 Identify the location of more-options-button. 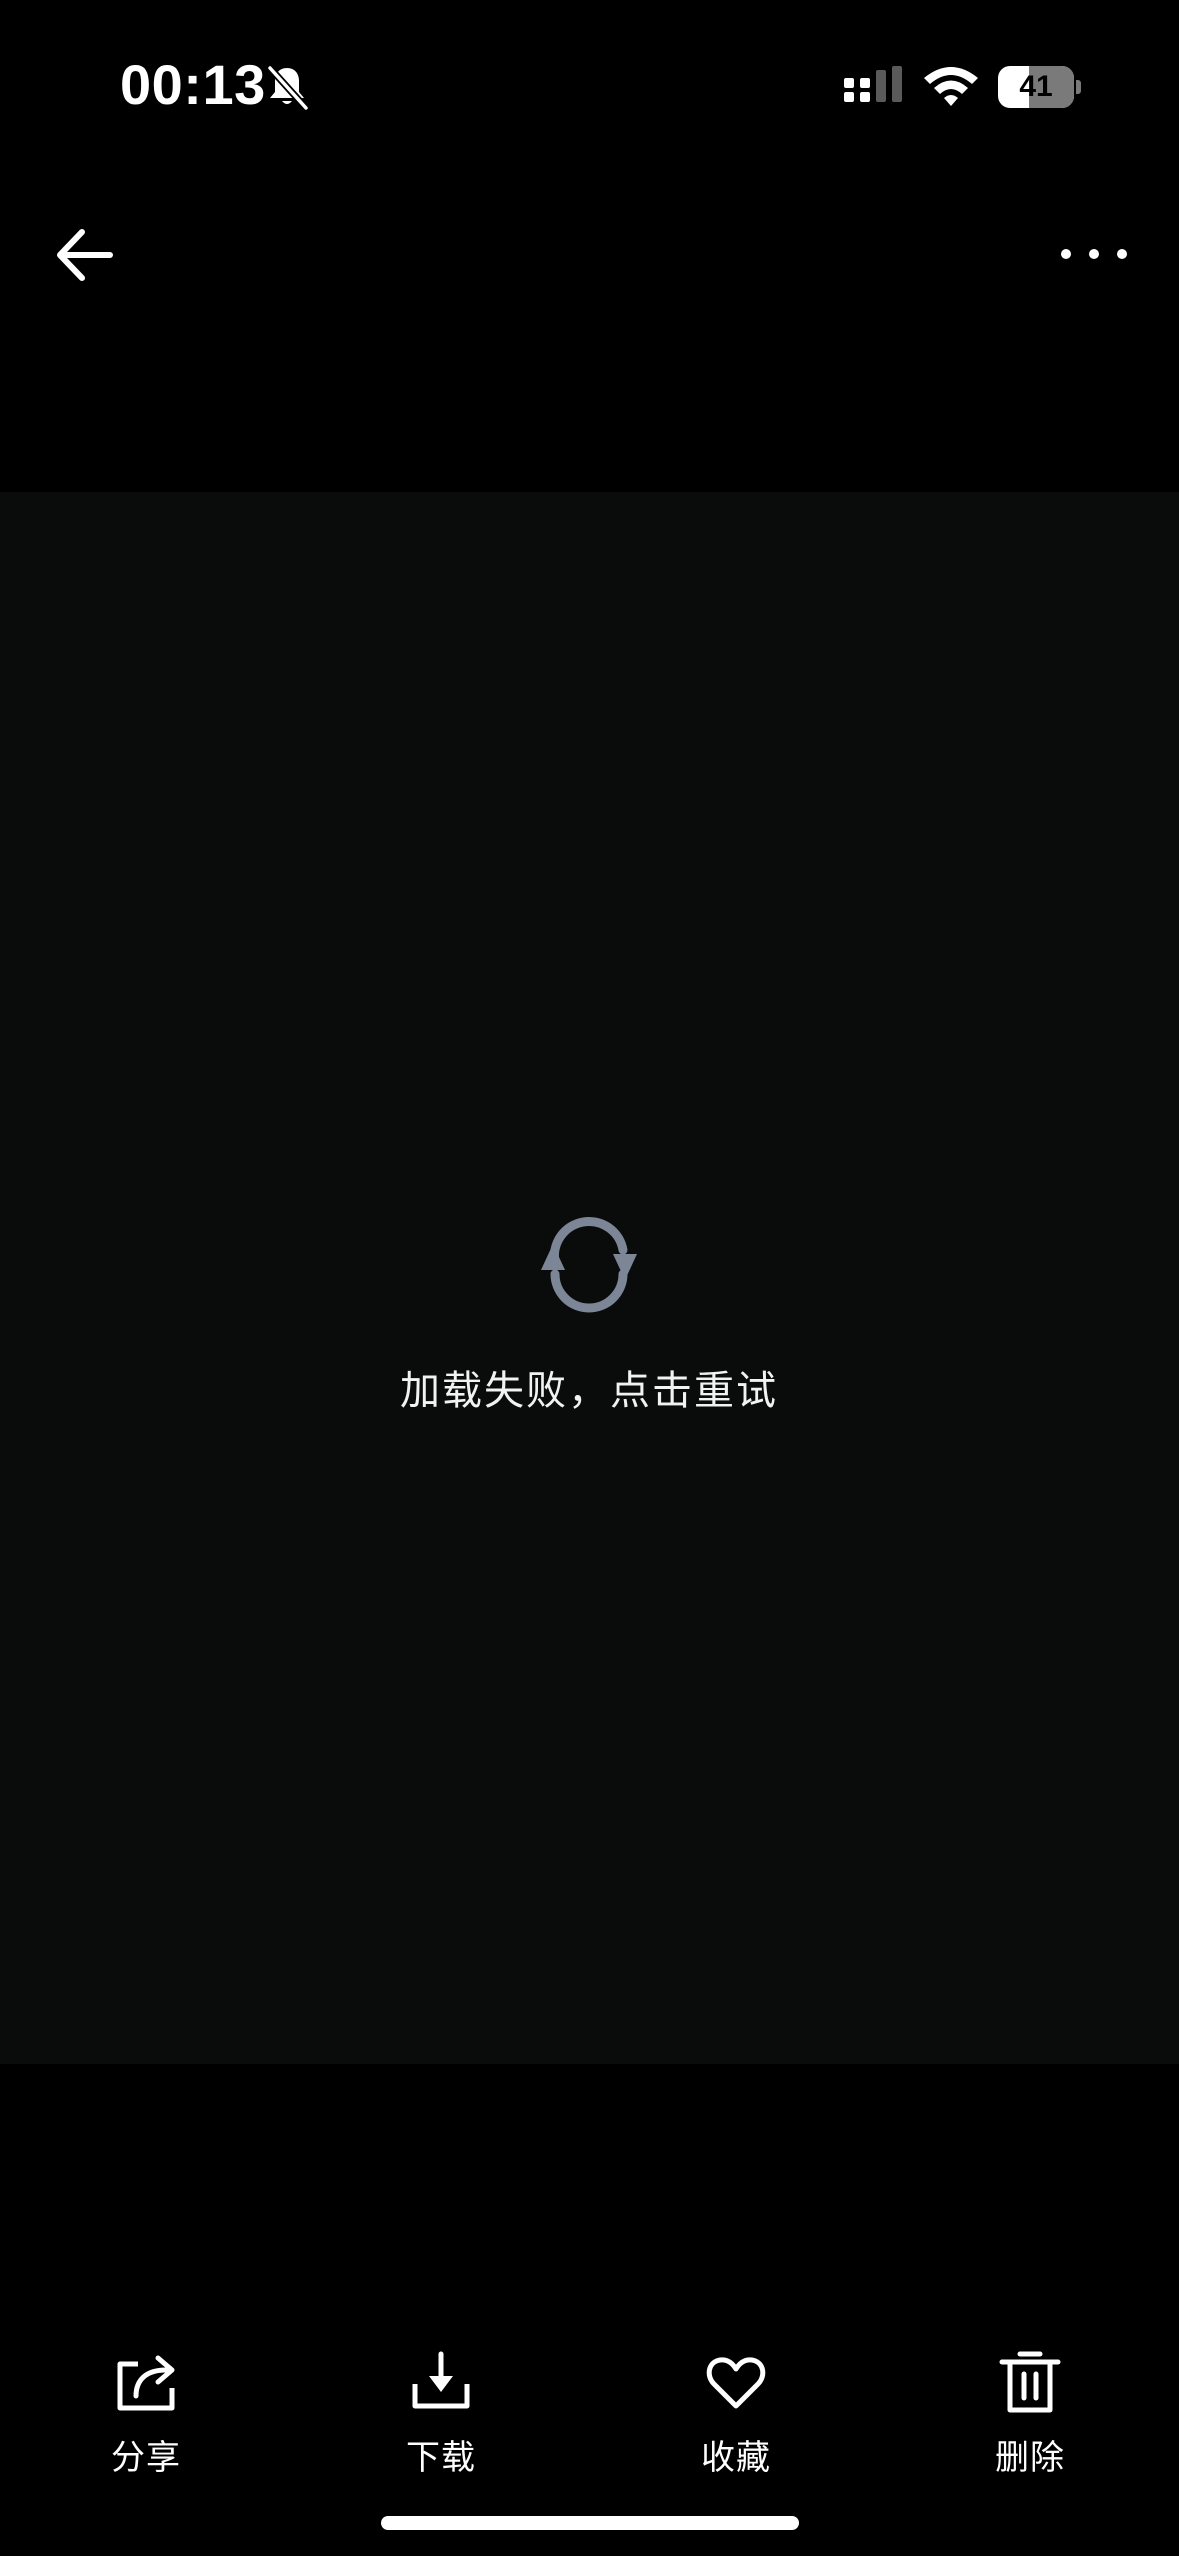
(1094, 254).